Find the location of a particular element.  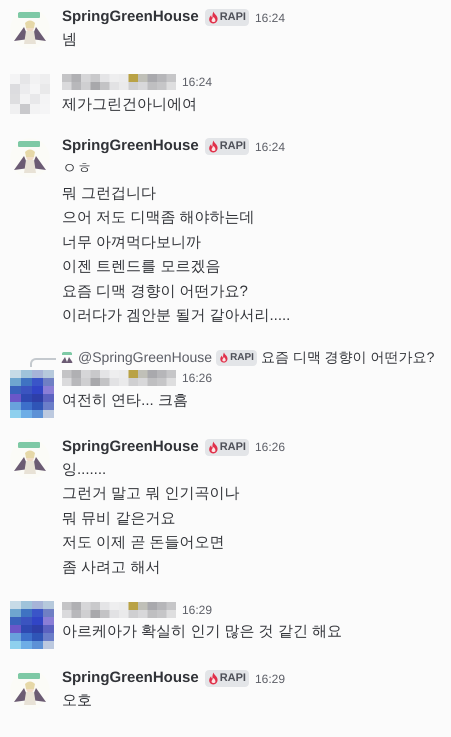

message-text: 넴 is located at coordinates (70, 40).